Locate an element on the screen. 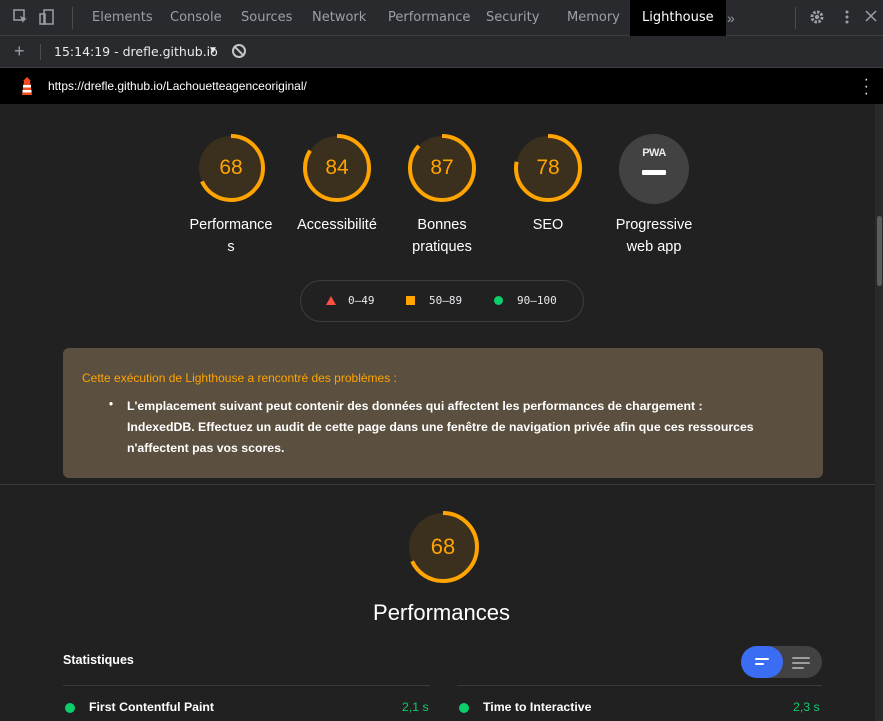 The height and width of the screenshot is (721, 883). lighthouse-logo-icon is located at coordinates (27, 86).